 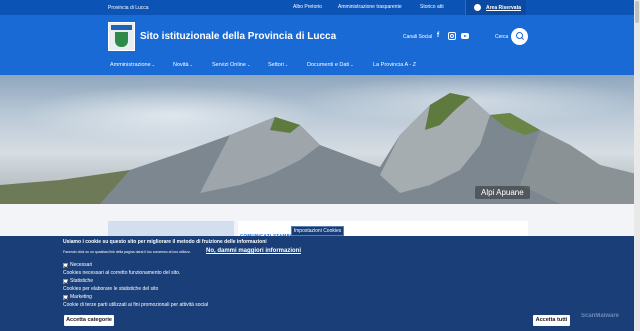 I want to click on marketing-checkbox: Marketing, so click(x=77, y=297).